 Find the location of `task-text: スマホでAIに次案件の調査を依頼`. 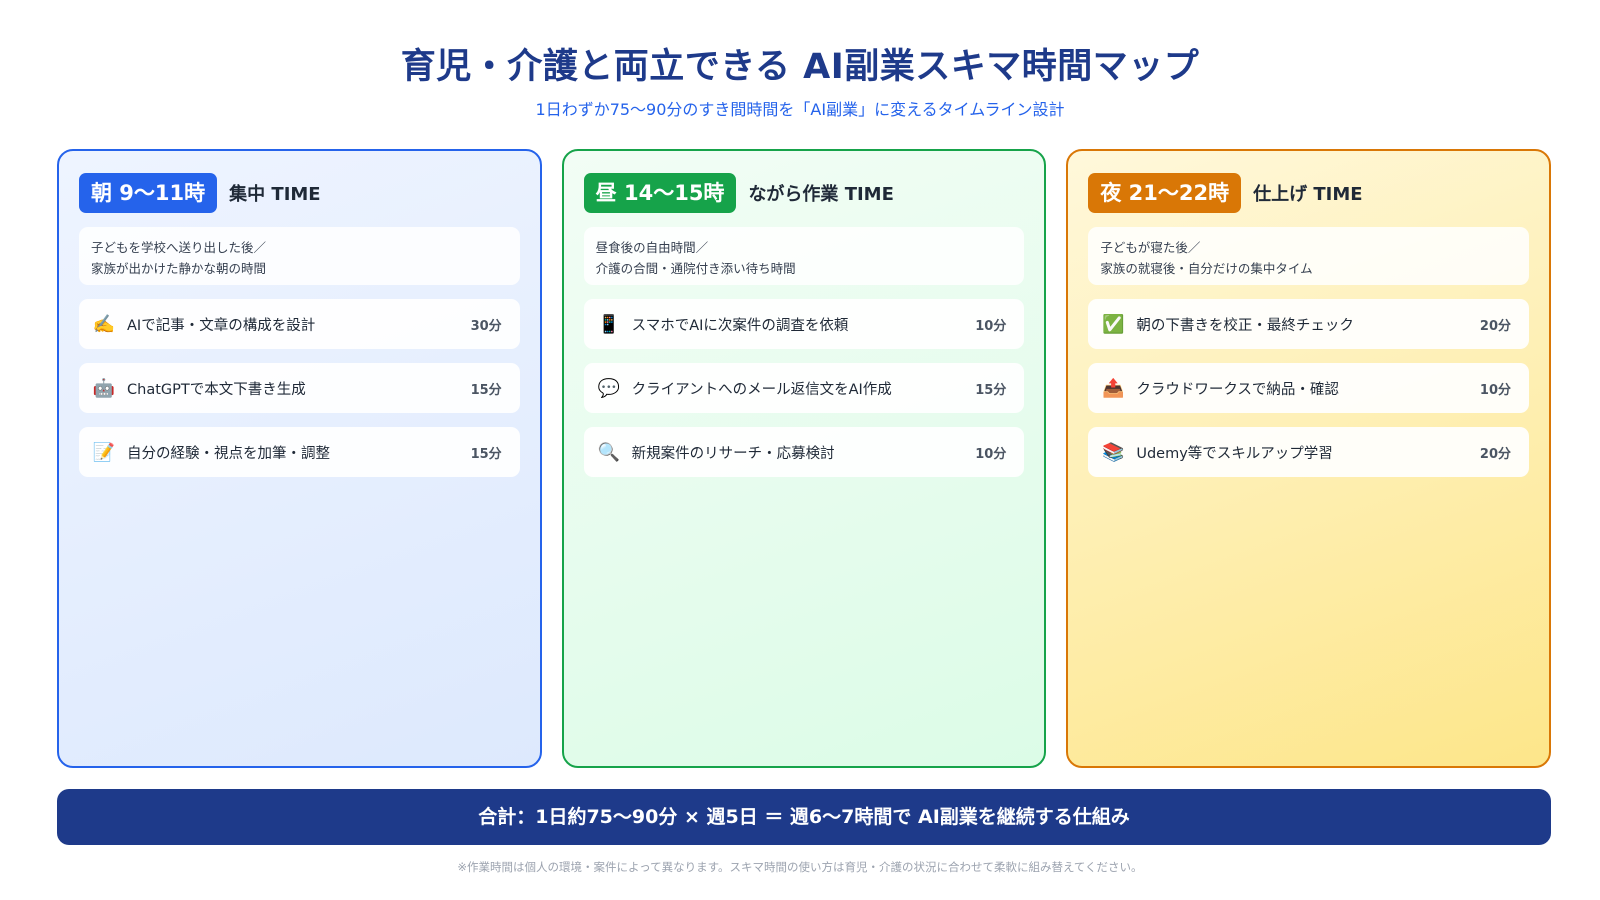

task-text: スマホでAIに次案件の調査を依頼 is located at coordinates (740, 325).